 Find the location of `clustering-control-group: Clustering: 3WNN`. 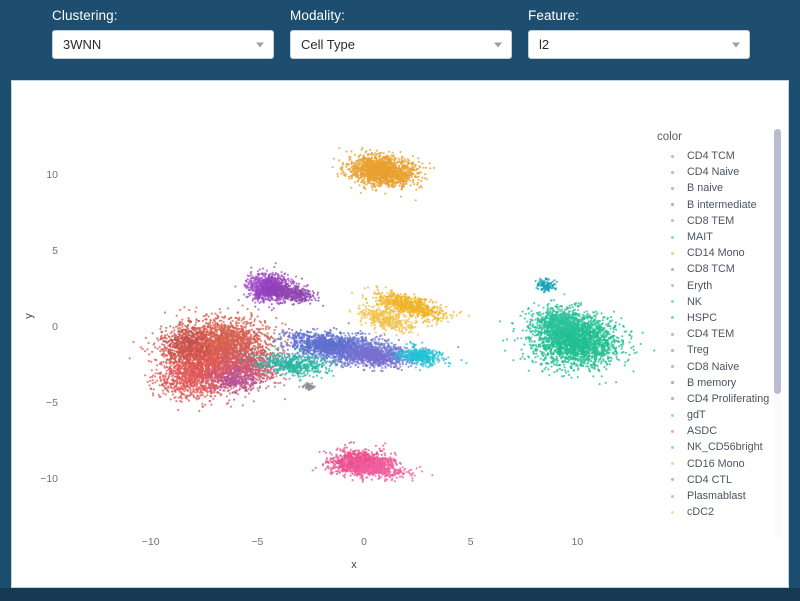

clustering-control-group: Clustering: 3WNN is located at coordinates (163, 33).